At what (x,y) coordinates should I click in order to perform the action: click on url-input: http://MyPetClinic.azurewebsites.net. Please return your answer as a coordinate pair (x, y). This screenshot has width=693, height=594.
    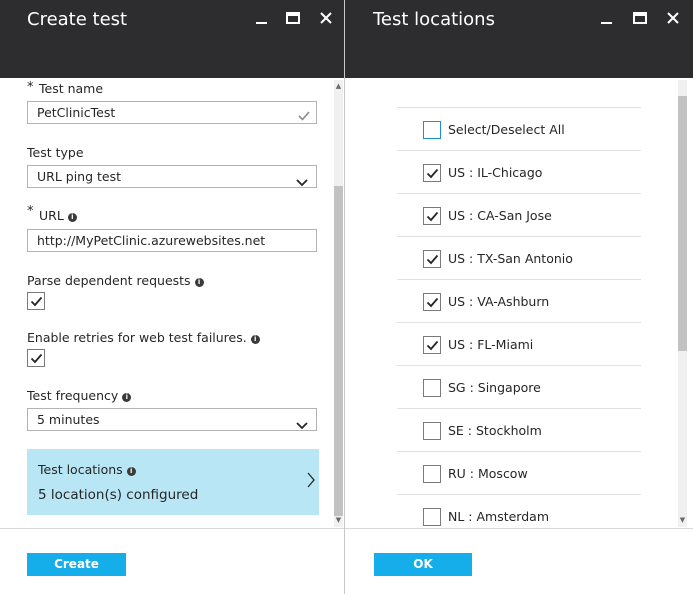
    Looking at the image, I should click on (172, 240).